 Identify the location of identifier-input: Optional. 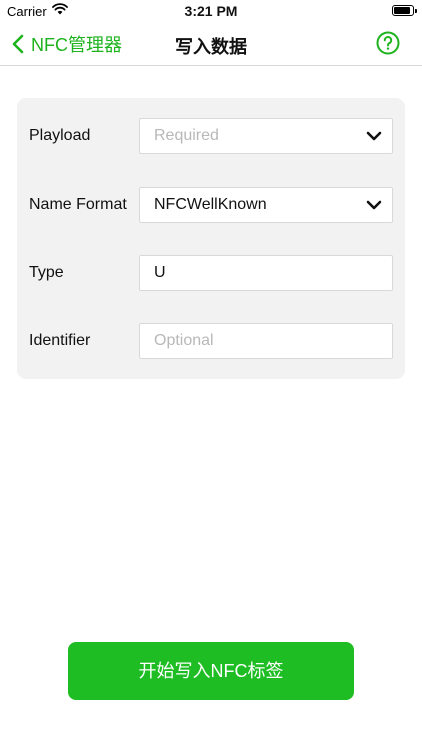
(266, 341).